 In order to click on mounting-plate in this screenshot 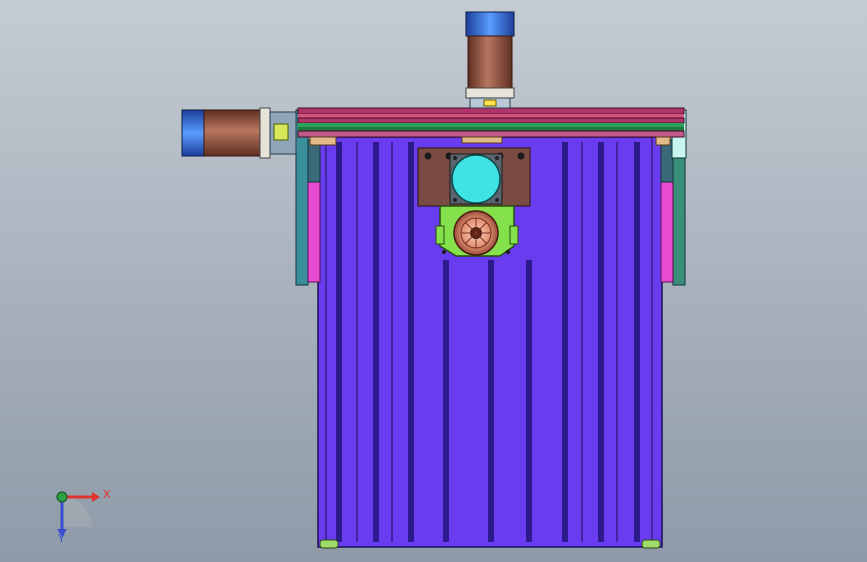, I will do `click(474, 177)`.